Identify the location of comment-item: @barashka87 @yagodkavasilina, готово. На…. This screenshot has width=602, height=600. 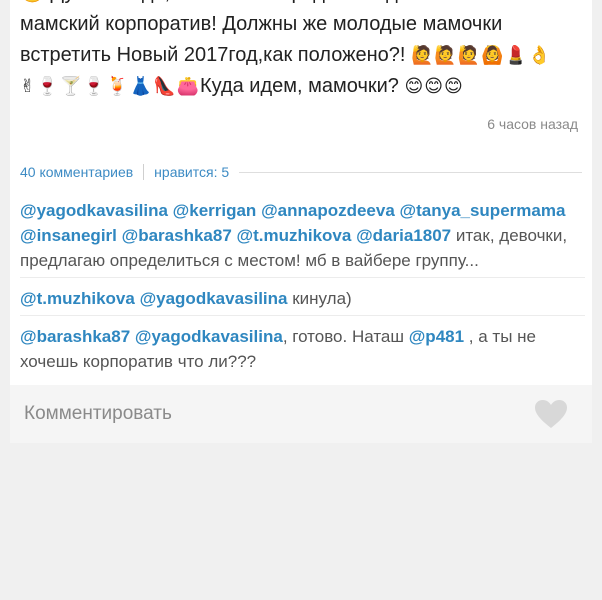
(302, 351).